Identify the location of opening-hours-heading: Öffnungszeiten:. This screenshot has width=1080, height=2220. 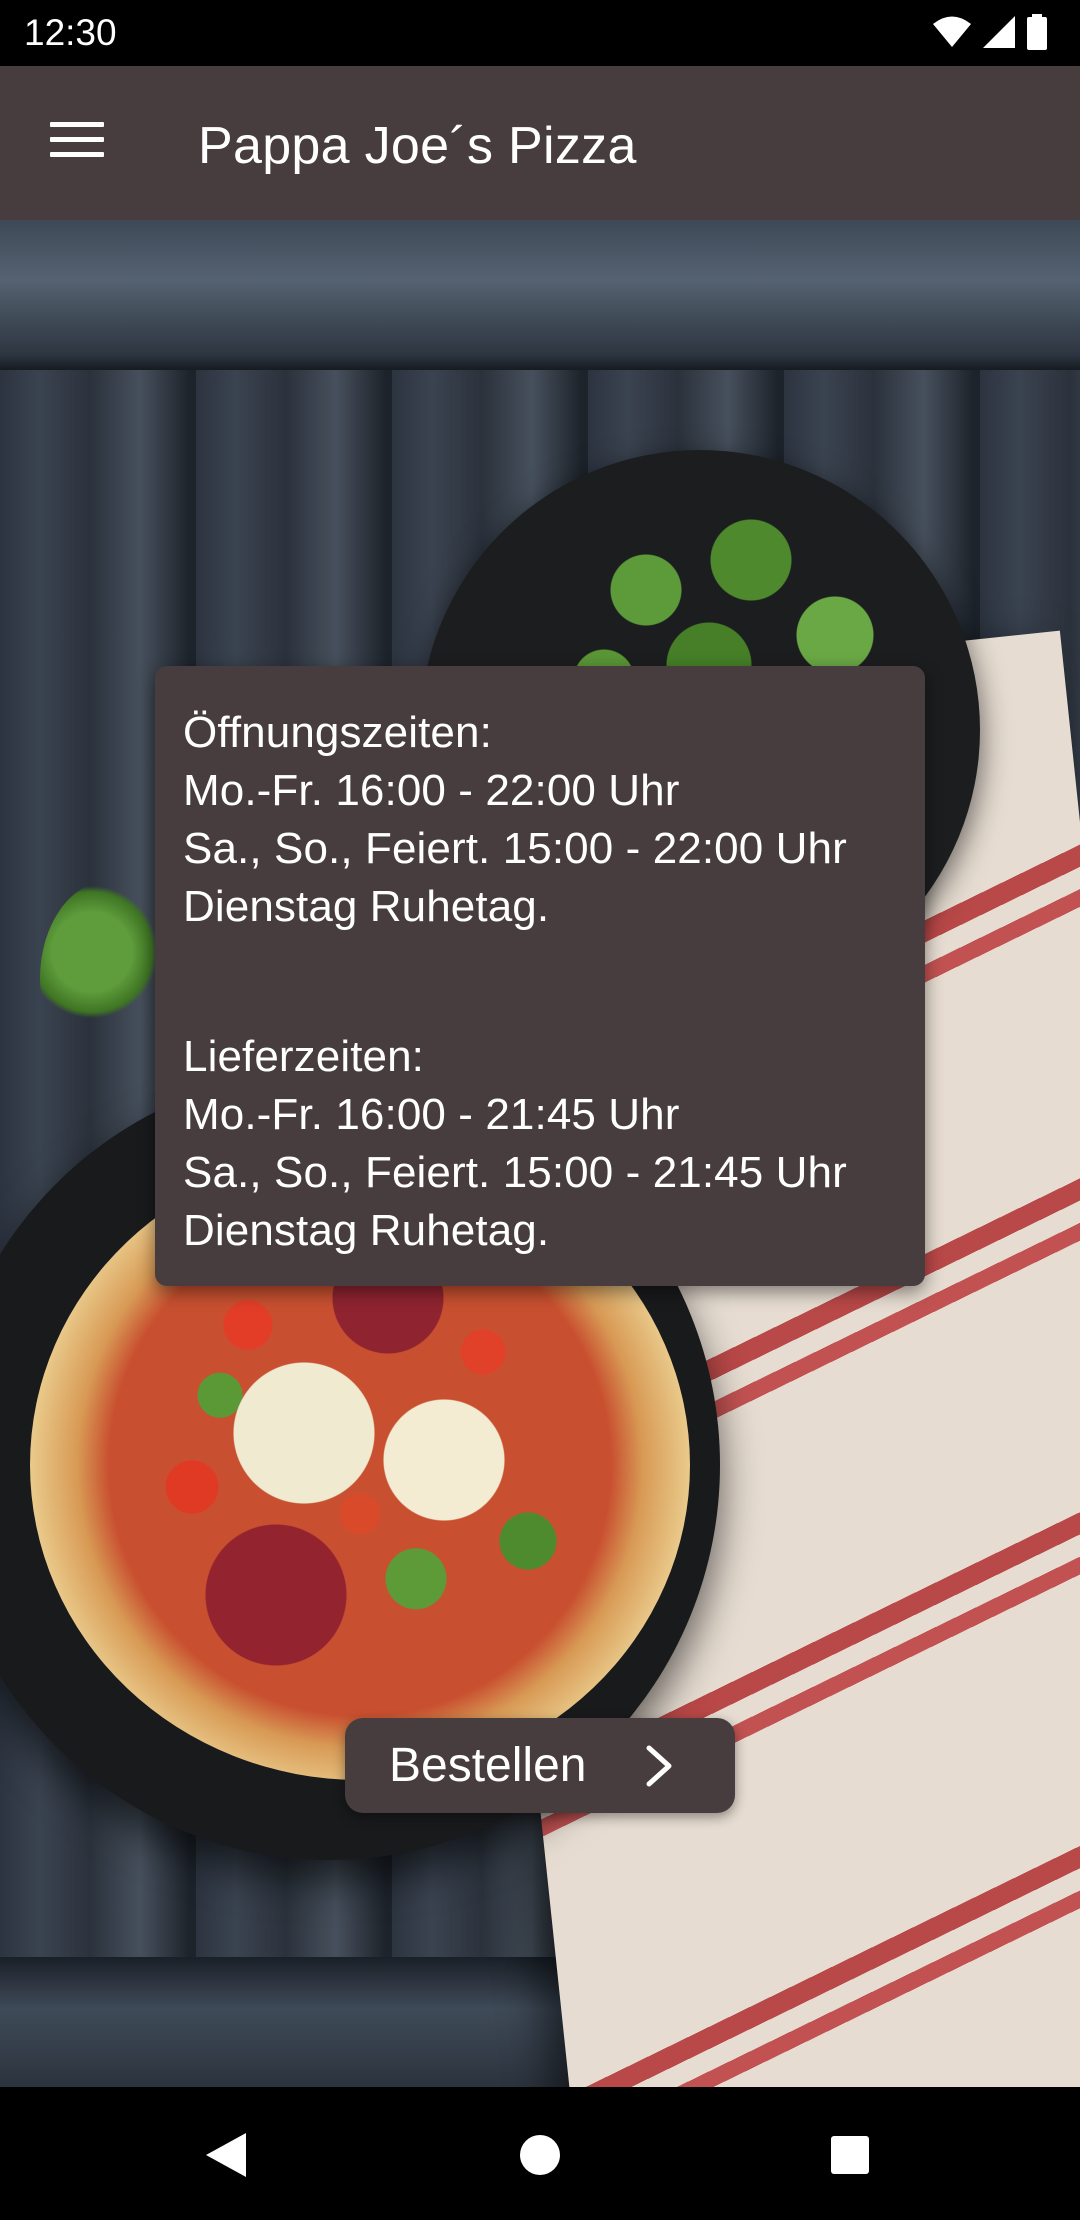
(337, 732).